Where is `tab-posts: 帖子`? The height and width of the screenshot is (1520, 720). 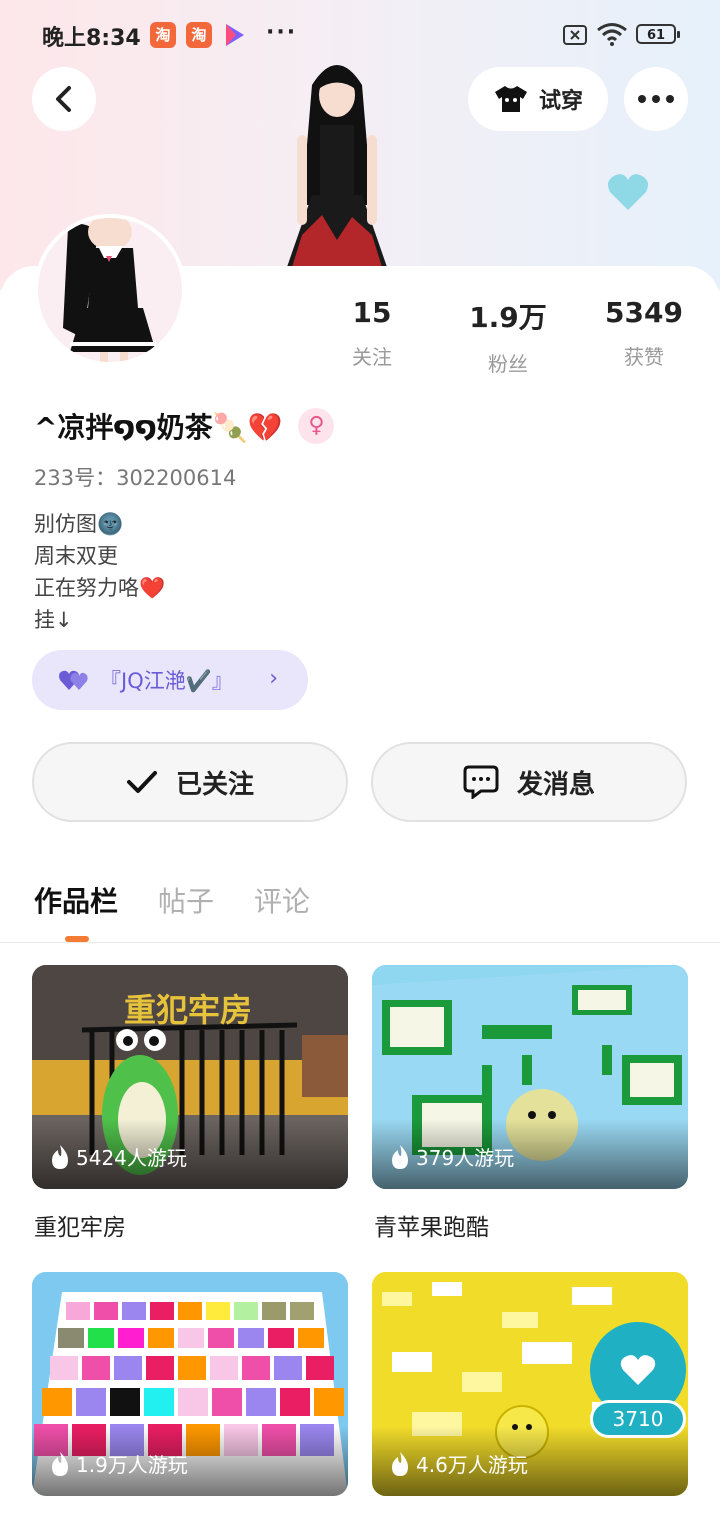
tab-posts: 帖子 is located at coordinates (186, 900).